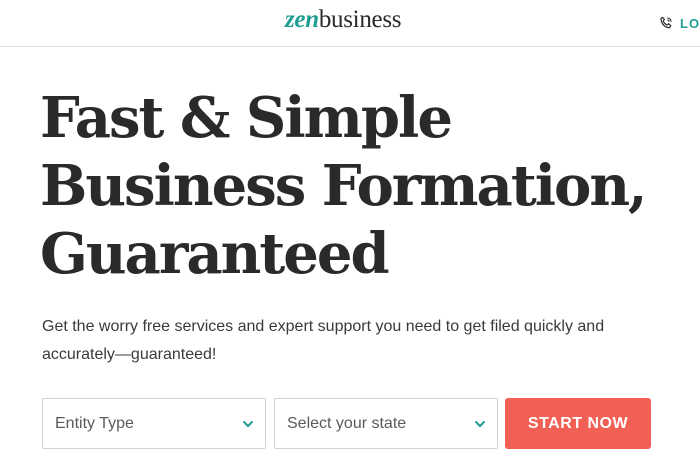 The width and height of the screenshot is (700, 474). I want to click on state-placeholder: Select your state, so click(347, 423).